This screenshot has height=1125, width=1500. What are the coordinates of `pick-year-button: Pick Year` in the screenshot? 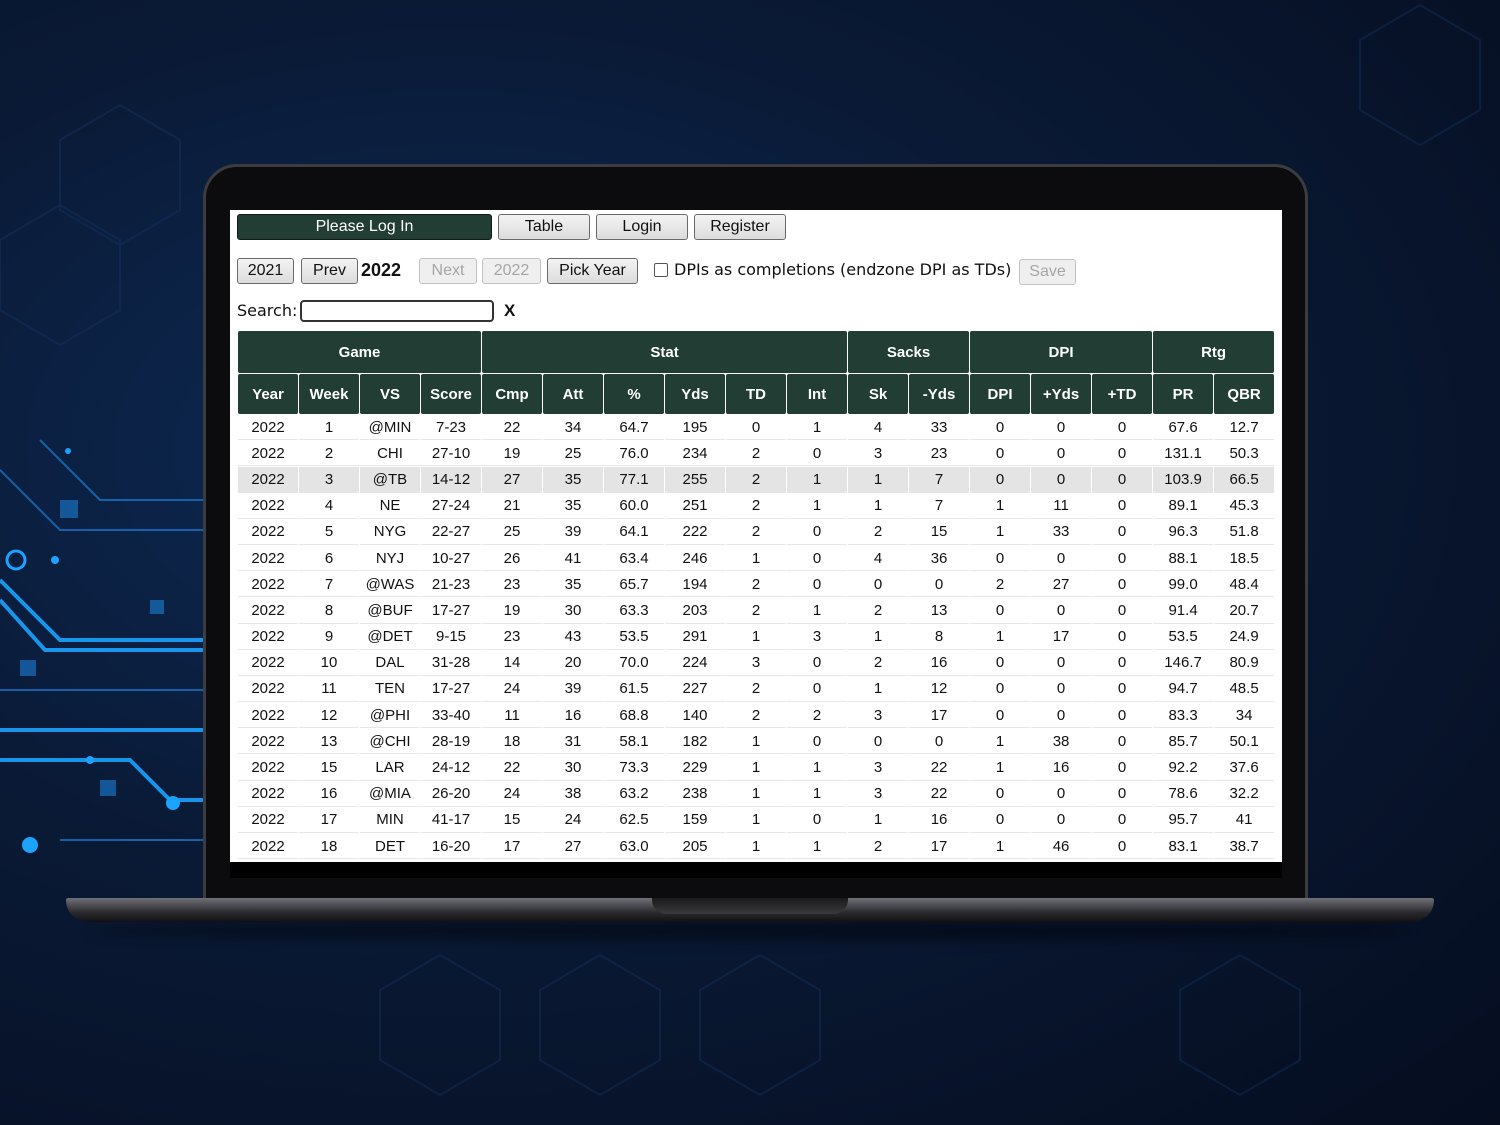 It's located at (592, 271).